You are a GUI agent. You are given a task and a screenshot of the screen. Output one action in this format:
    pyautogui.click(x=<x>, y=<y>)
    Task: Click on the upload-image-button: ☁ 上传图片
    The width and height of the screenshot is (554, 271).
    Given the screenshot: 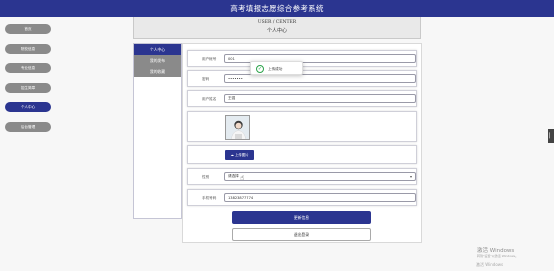 What is the action you would take?
    pyautogui.click(x=239, y=155)
    